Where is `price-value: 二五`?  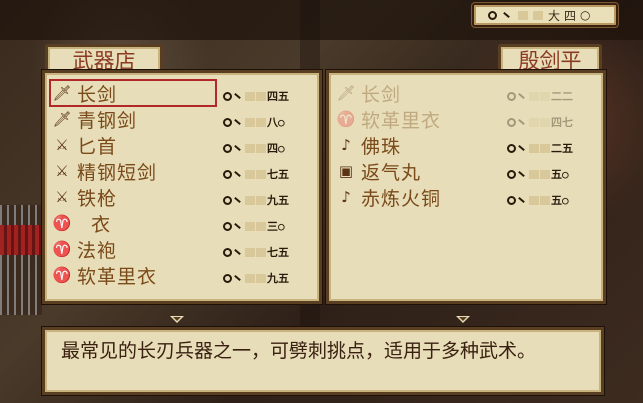
price-value: 二五 is located at coordinates (562, 148).